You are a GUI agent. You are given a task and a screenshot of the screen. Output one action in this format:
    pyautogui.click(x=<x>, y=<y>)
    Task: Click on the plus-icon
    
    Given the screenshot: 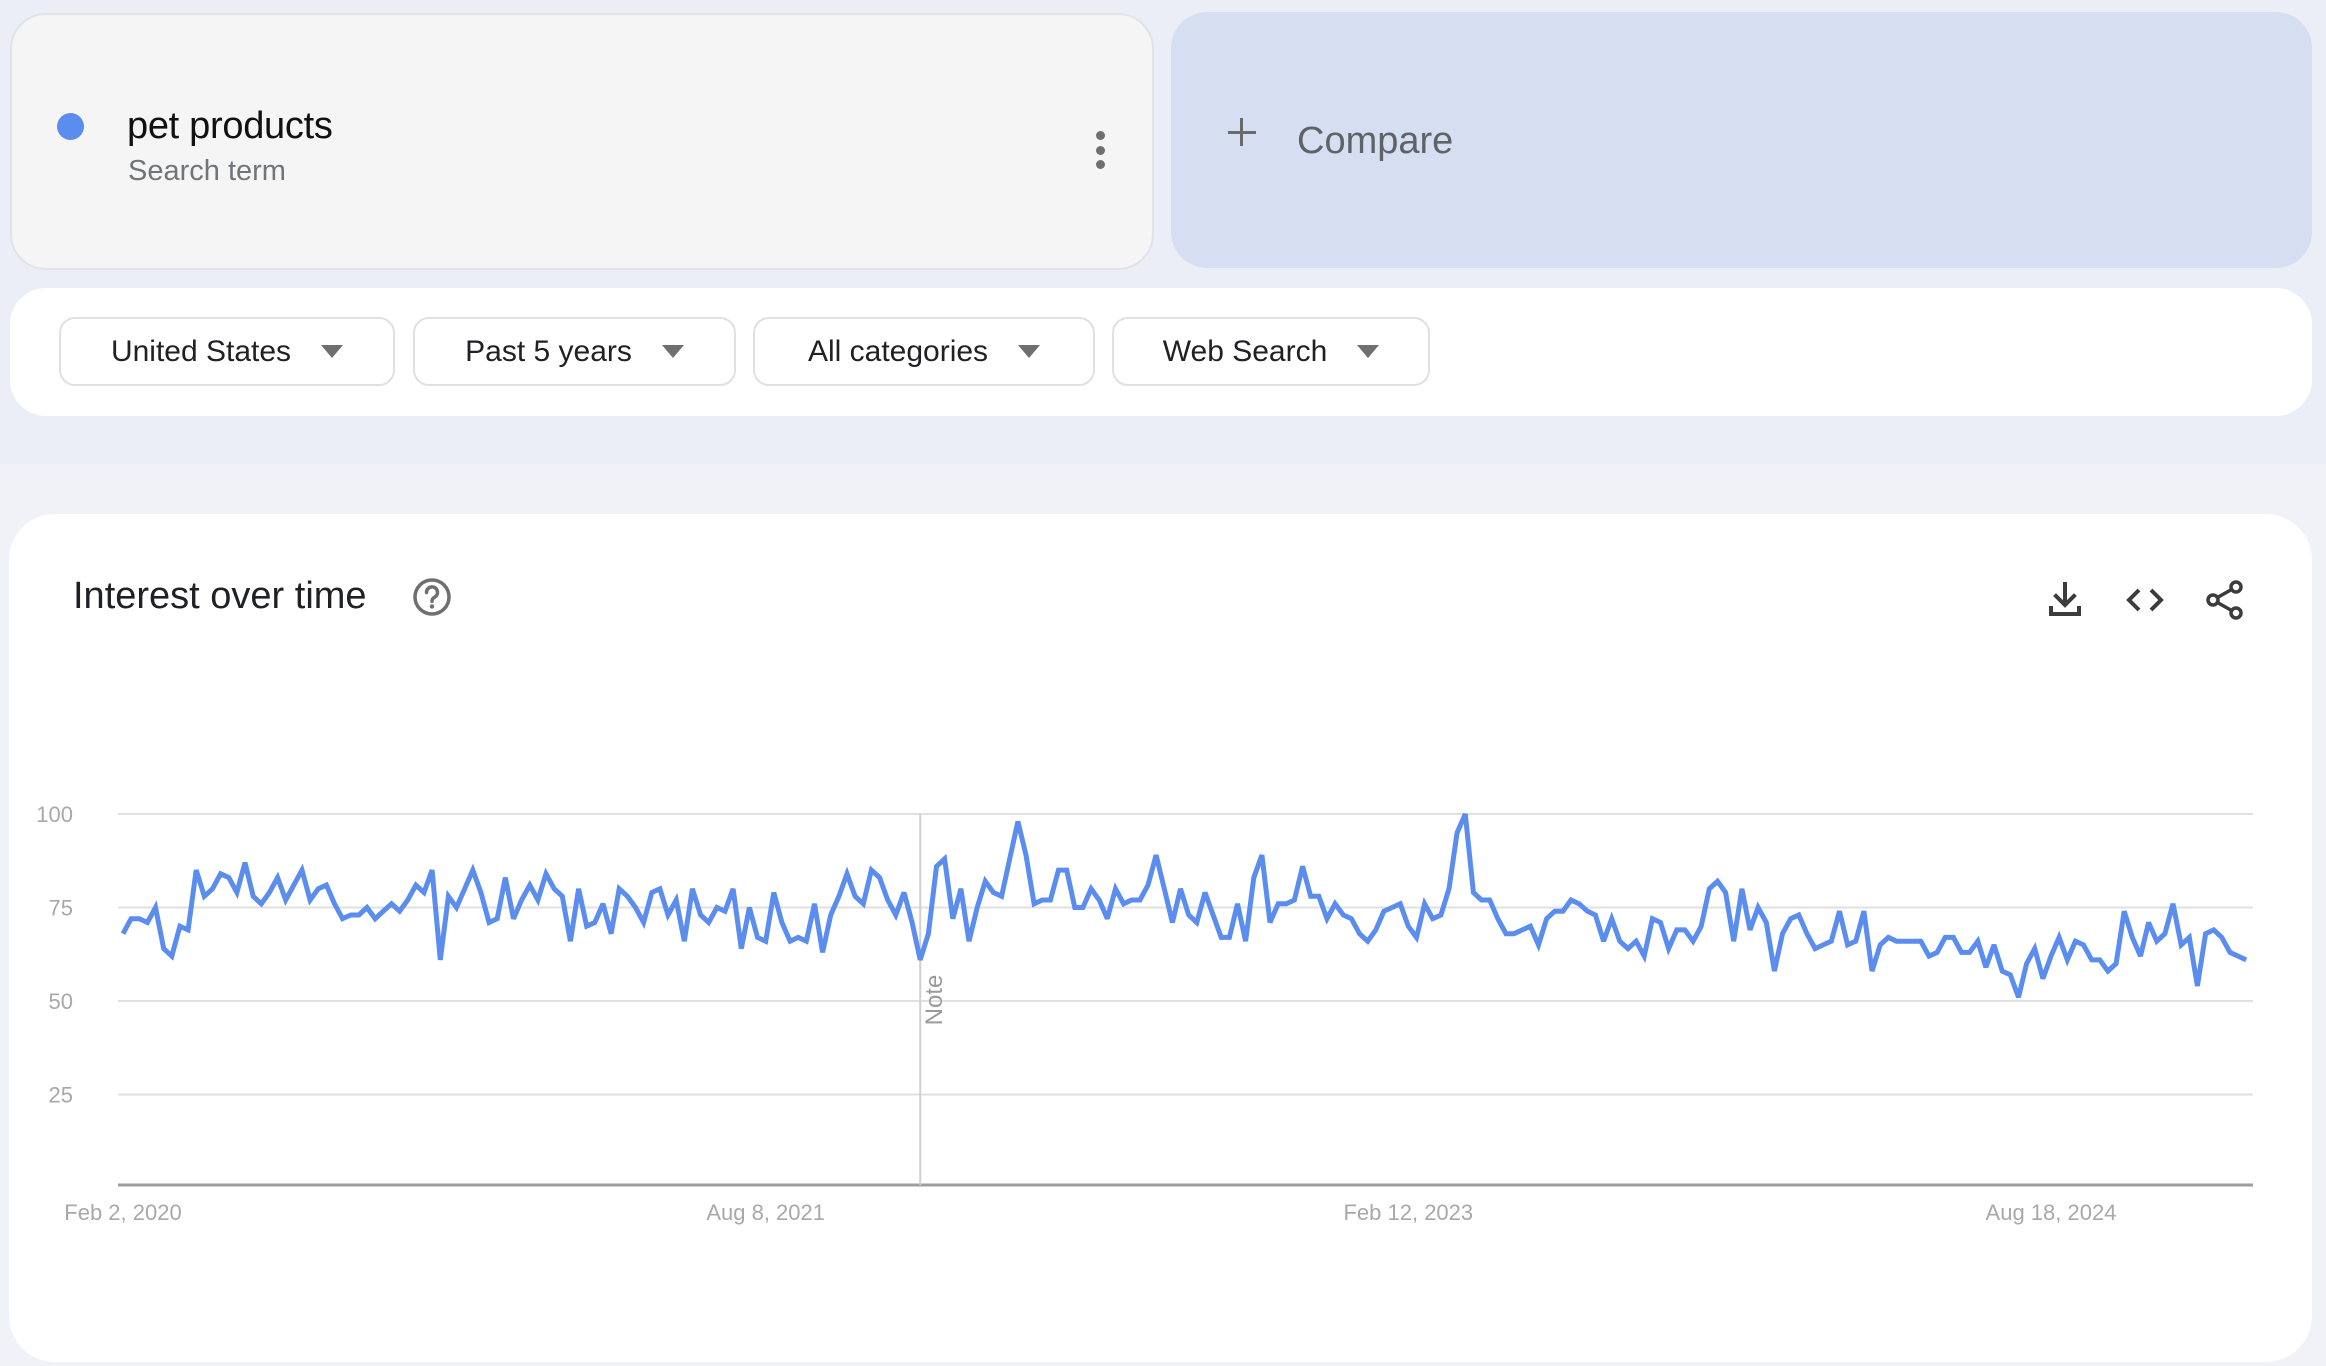 What is the action you would take?
    pyautogui.click(x=1242, y=132)
    